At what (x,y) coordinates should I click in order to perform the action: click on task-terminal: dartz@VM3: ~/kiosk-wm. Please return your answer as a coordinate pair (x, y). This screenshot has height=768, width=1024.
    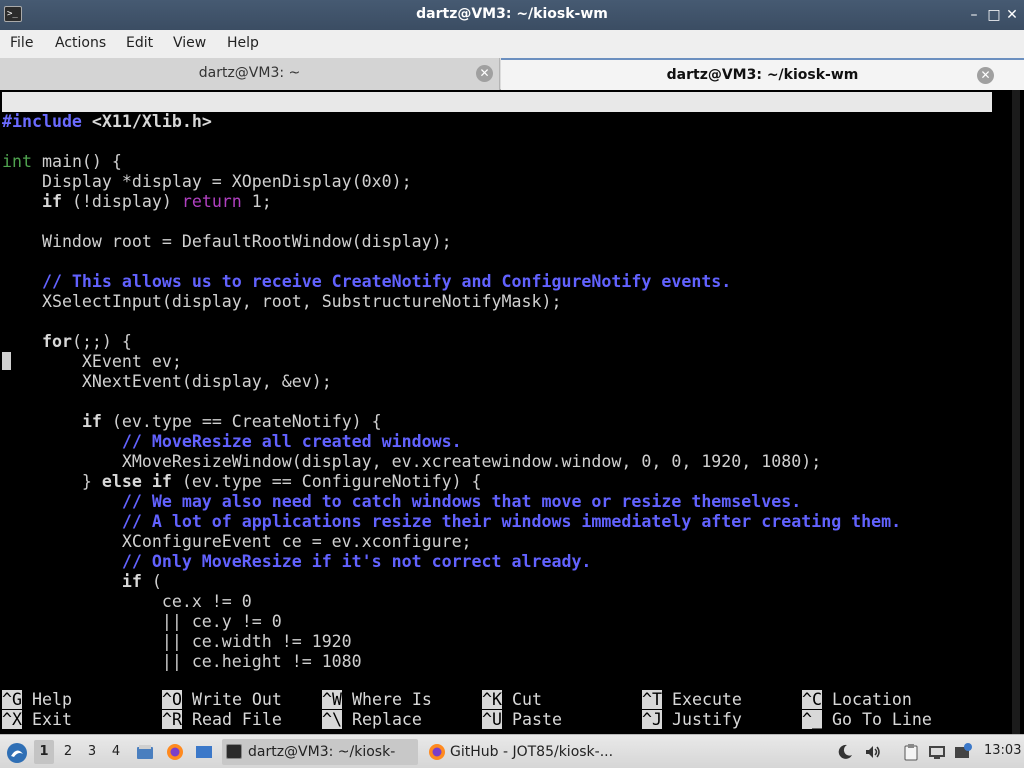
    Looking at the image, I should click on (320, 752).